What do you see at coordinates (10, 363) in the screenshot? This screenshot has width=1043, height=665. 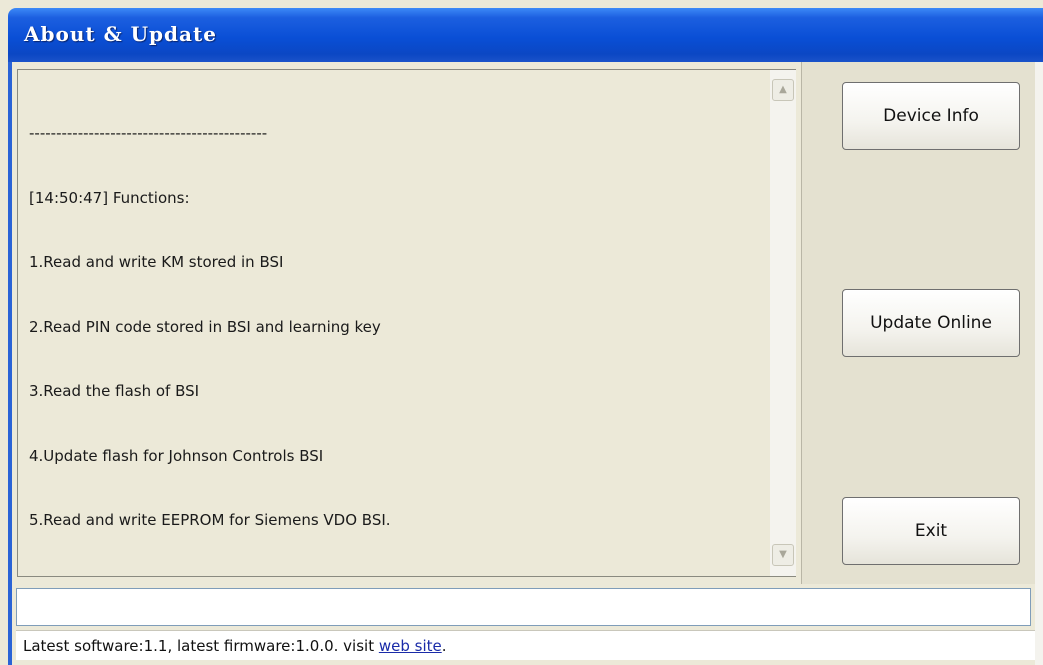 I see `window-left-border` at bounding box center [10, 363].